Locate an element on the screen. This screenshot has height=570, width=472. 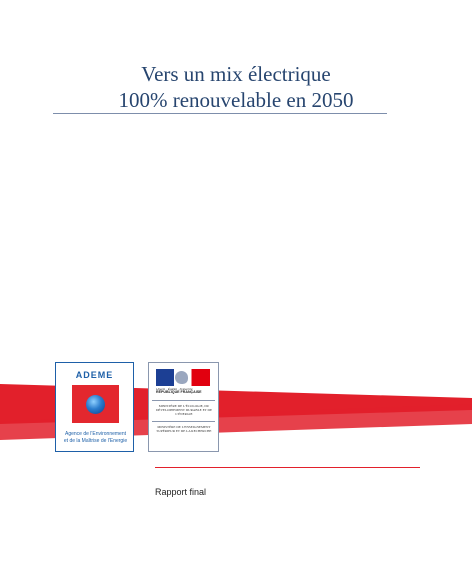
report-subtitle: Rapport final is located at coordinates (181, 492).